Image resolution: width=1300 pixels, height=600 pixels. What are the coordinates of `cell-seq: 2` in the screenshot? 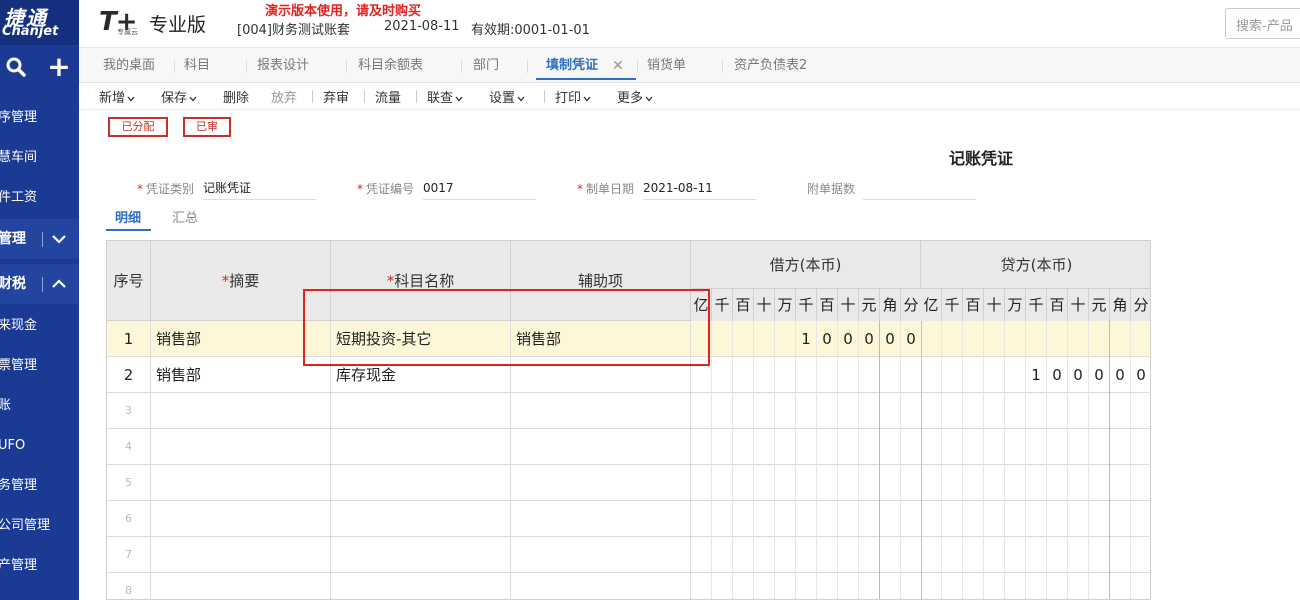 It's located at (129, 375).